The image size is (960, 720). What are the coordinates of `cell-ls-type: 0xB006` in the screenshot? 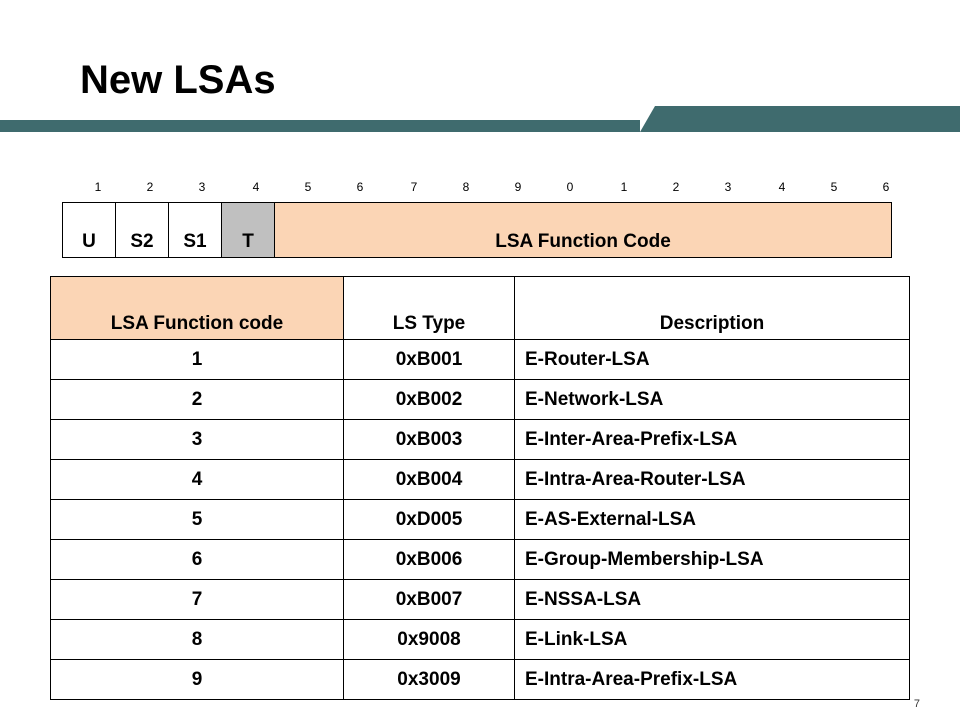 It's located at (429, 559).